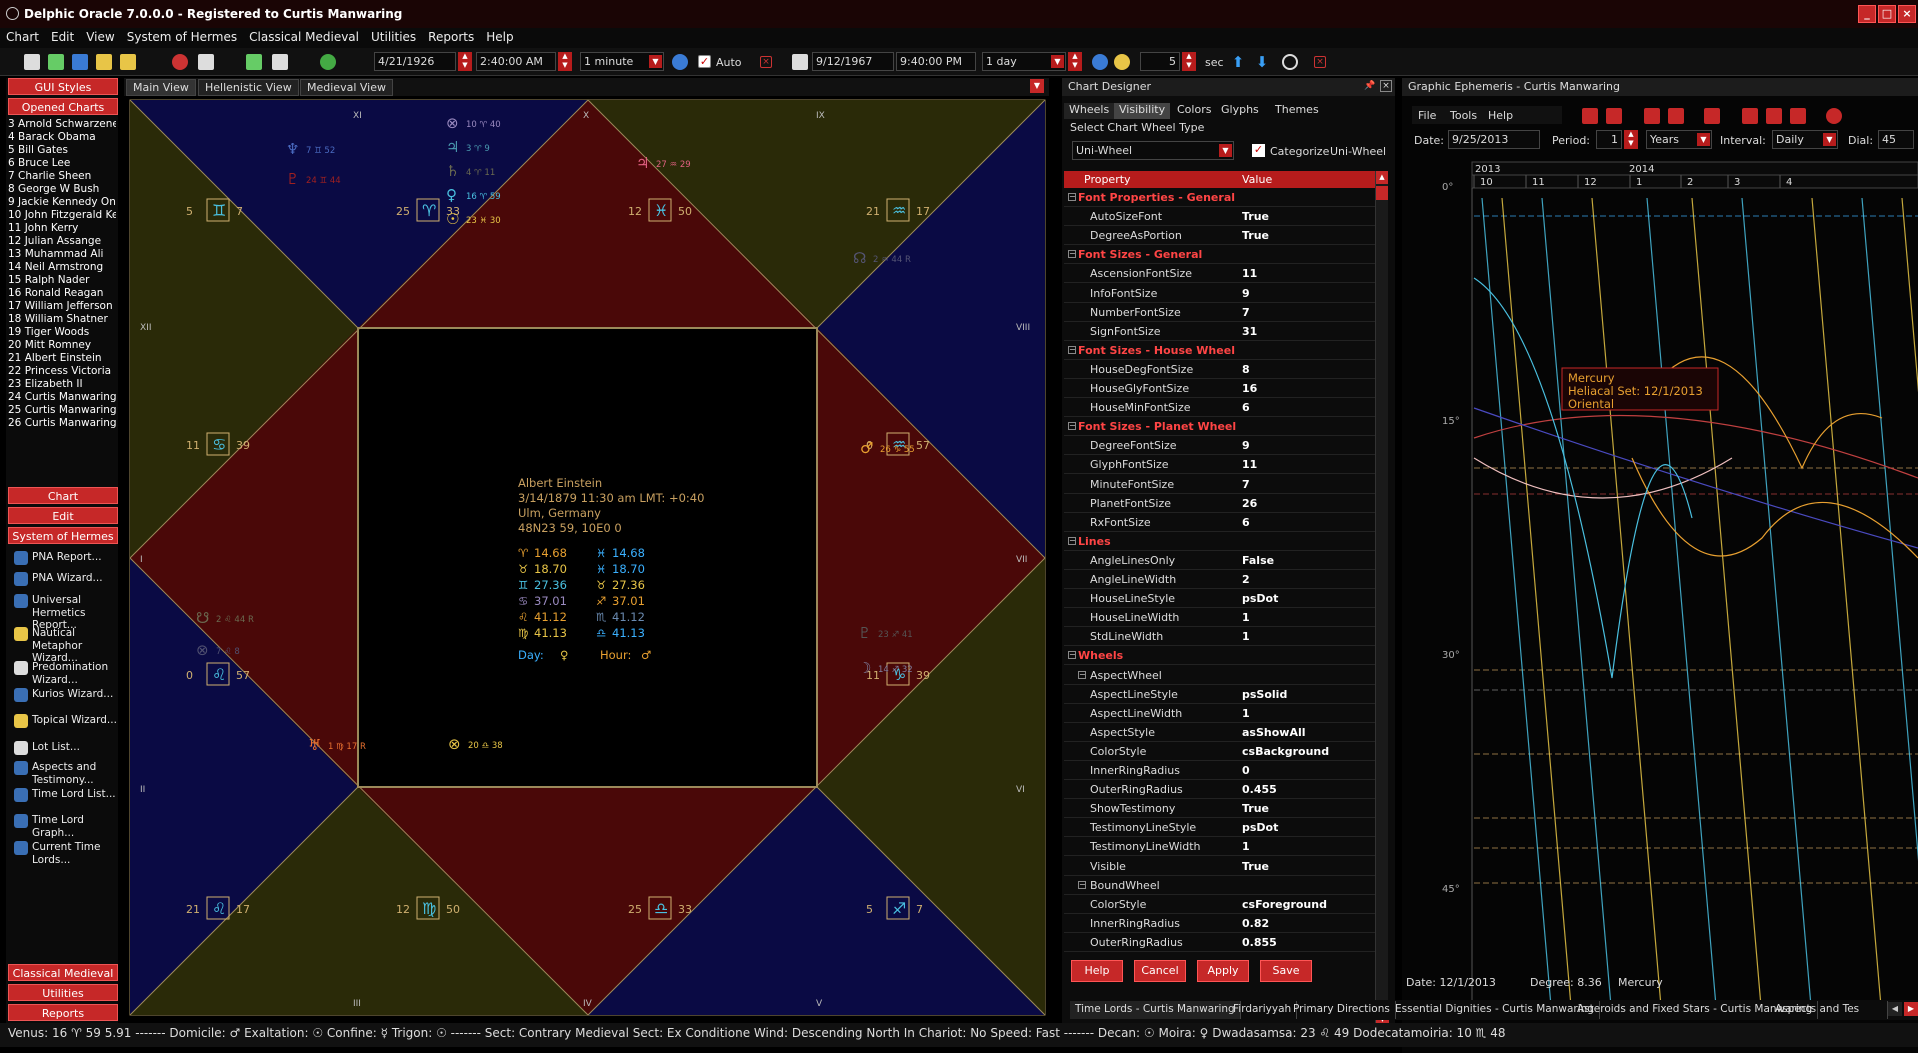  What do you see at coordinates (1223, 904) in the screenshot?
I see `property-row: ColorStyle csForeground` at bounding box center [1223, 904].